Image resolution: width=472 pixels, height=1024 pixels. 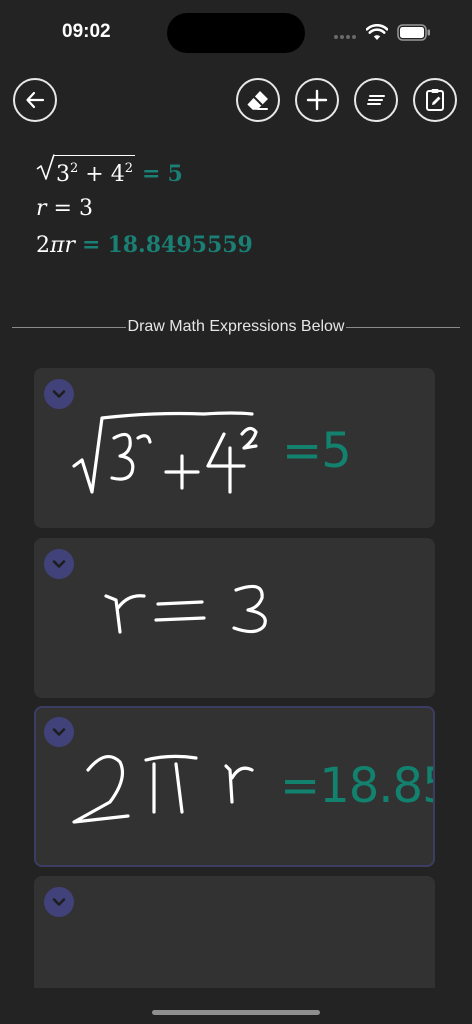 What do you see at coordinates (74, 168) in the screenshot?
I see `exponent-a: 2` at bounding box center [74, 168].